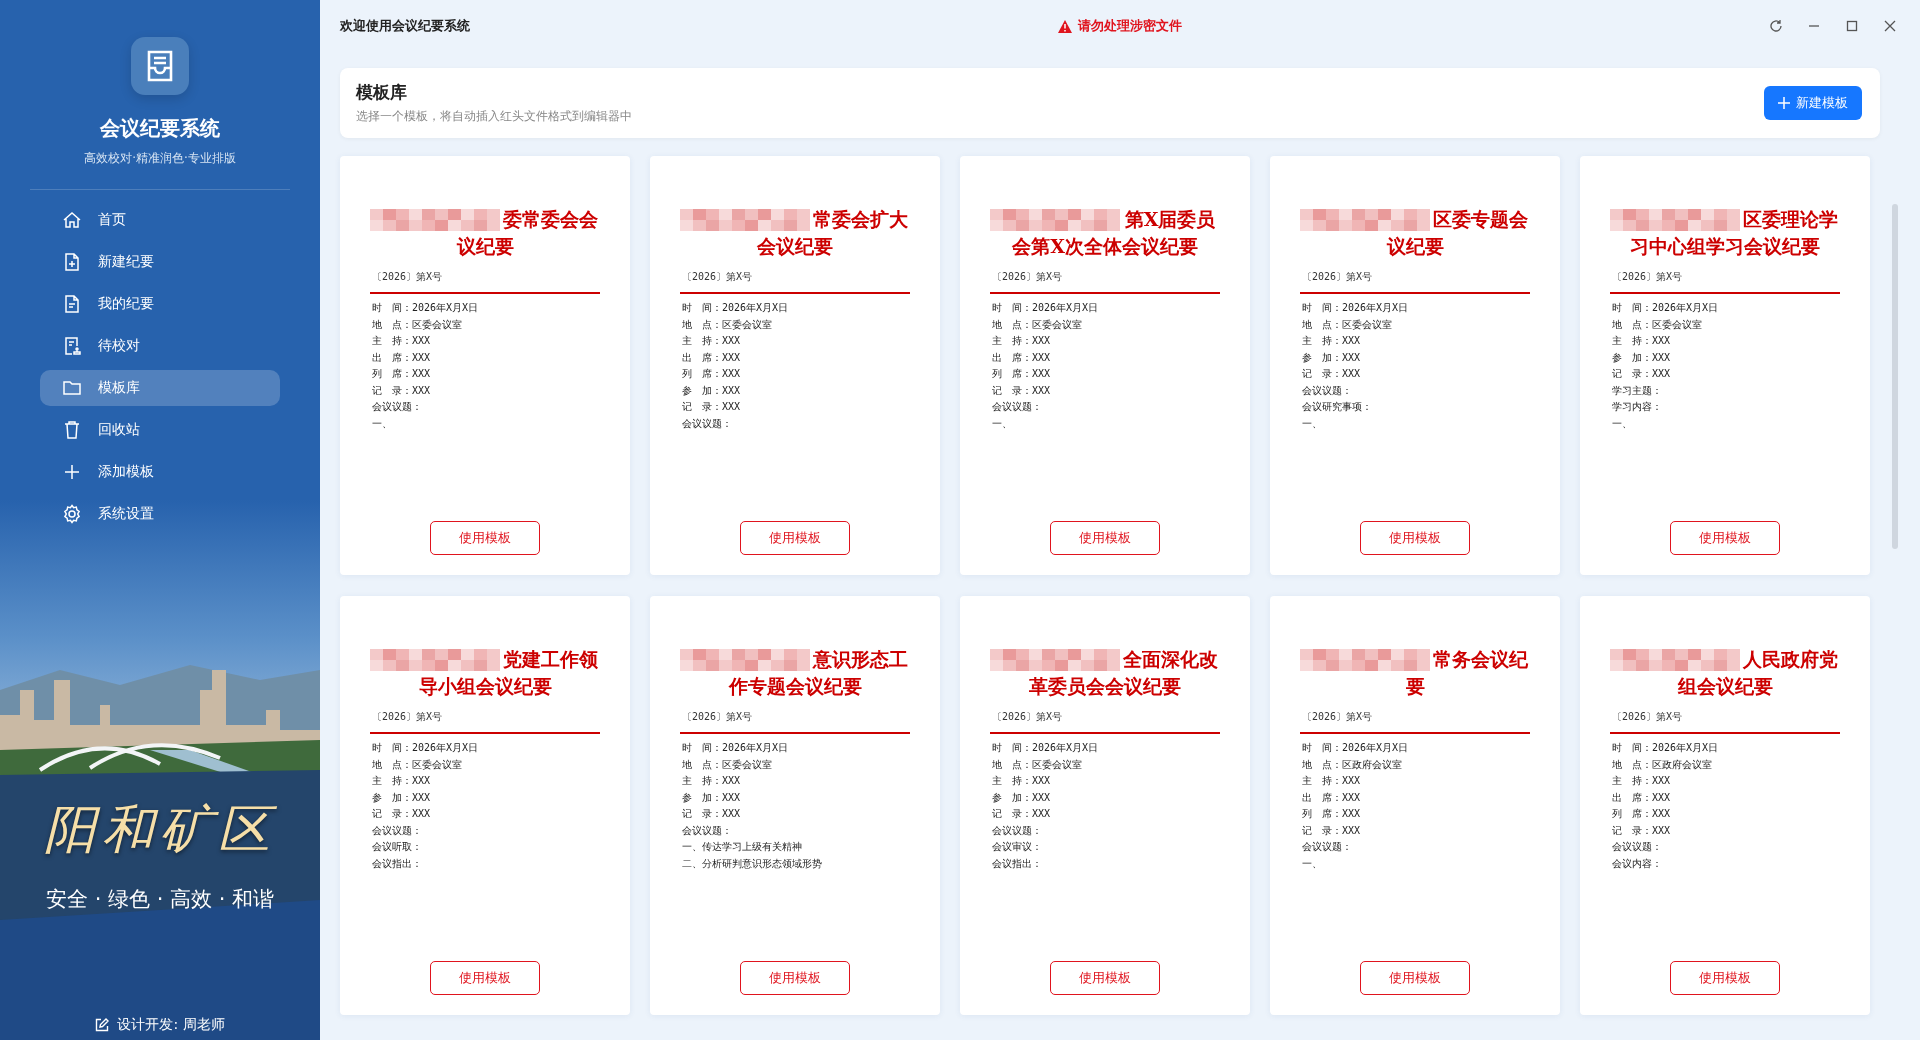 The image size is (1920, 1040). Describe the element at coordinates (1662, 764) in the screenshot. I see `template-line: 地 点：区政府会议室` at that location.